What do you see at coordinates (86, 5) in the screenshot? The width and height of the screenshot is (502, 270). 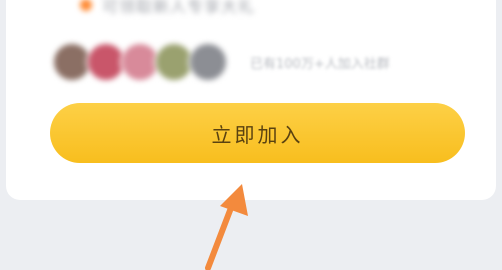 I see `bullet-dot-icon` at bounding box center [86, 5].